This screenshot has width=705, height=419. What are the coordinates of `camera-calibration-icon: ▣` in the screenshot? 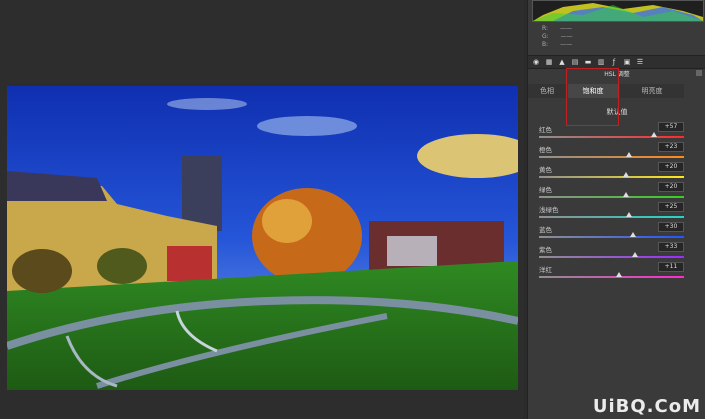 It's located at (627, 62).